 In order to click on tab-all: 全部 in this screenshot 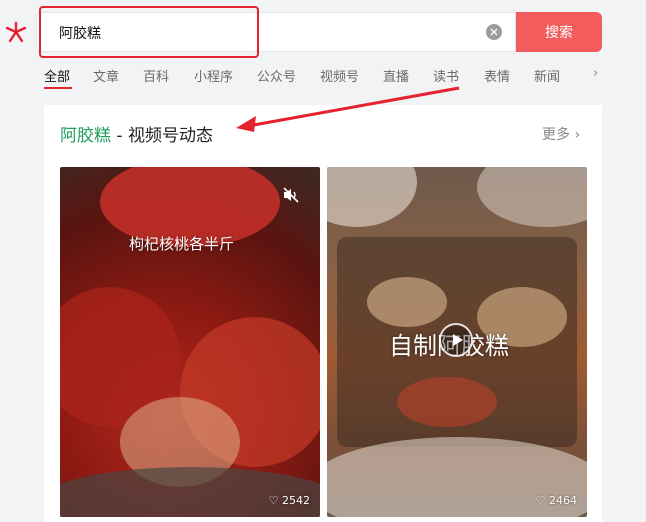, I will do `click(57, 75)`.